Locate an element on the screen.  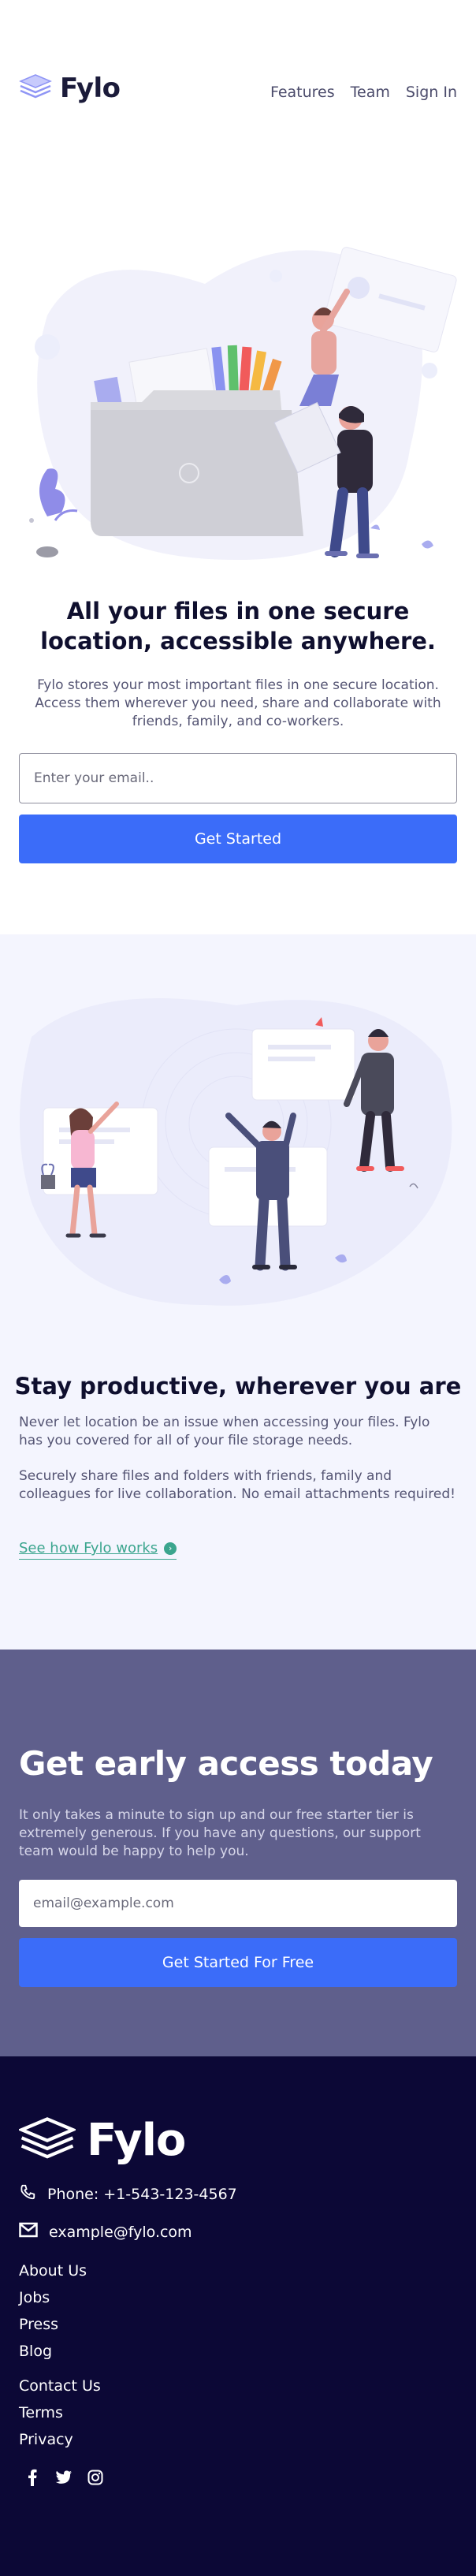
email-icon is located at coordinates (29, 2232).